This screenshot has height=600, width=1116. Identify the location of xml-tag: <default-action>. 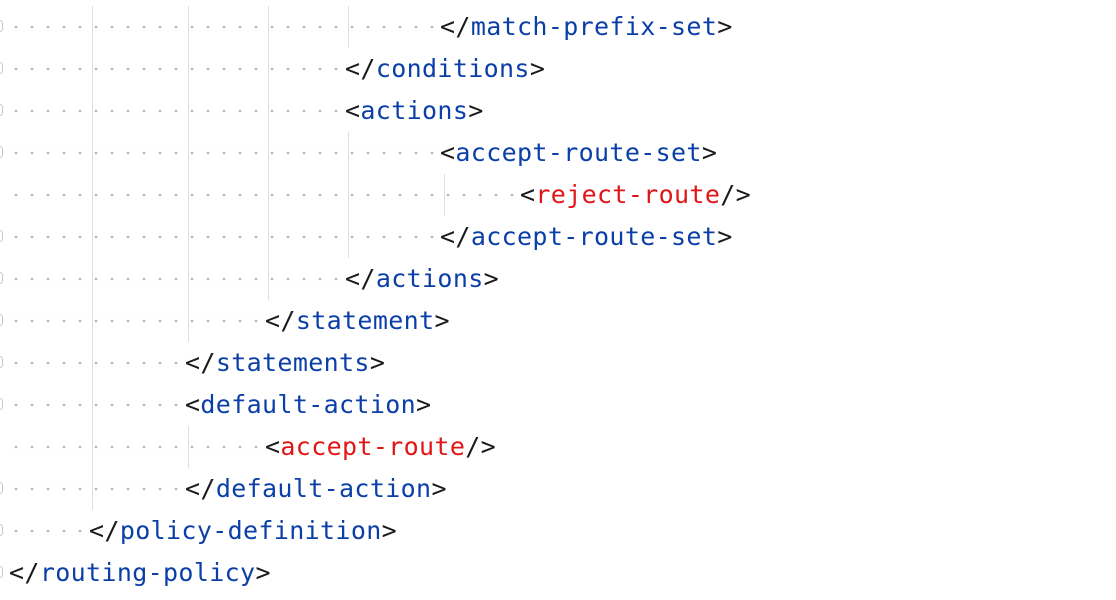
(308, 405).